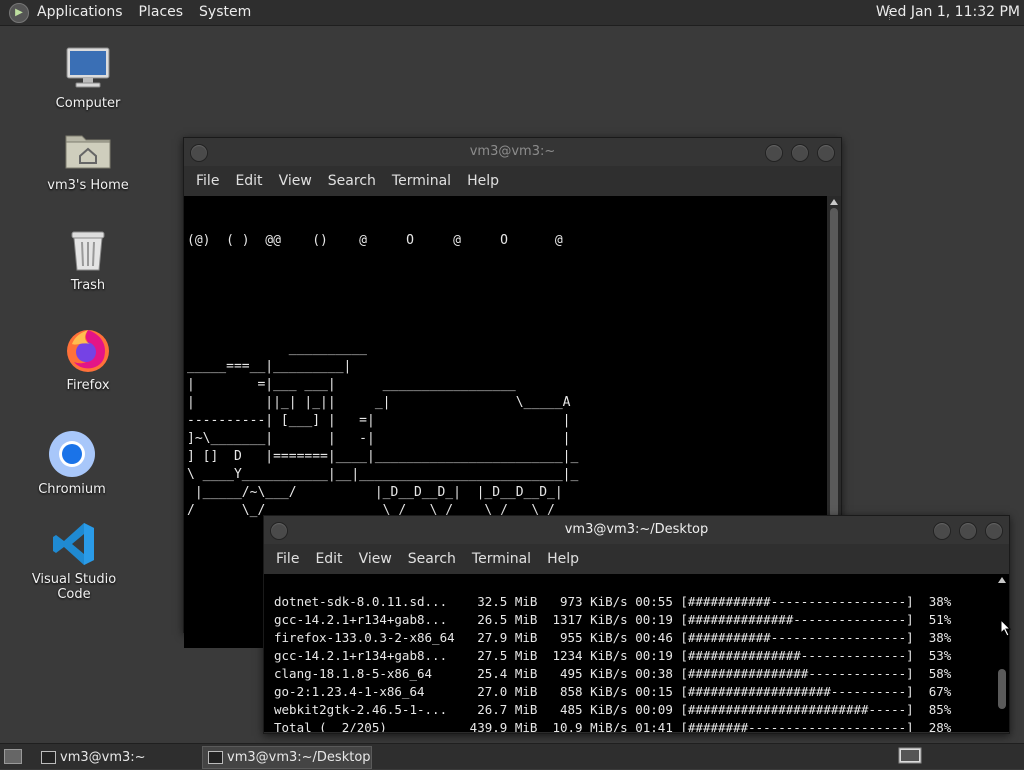 This screenshot has width=1024, height=770. What do you see at coordinates (910, 756) in the screenshot?
I see `workspace-switcher-icon` at bounding box center [910, 756].